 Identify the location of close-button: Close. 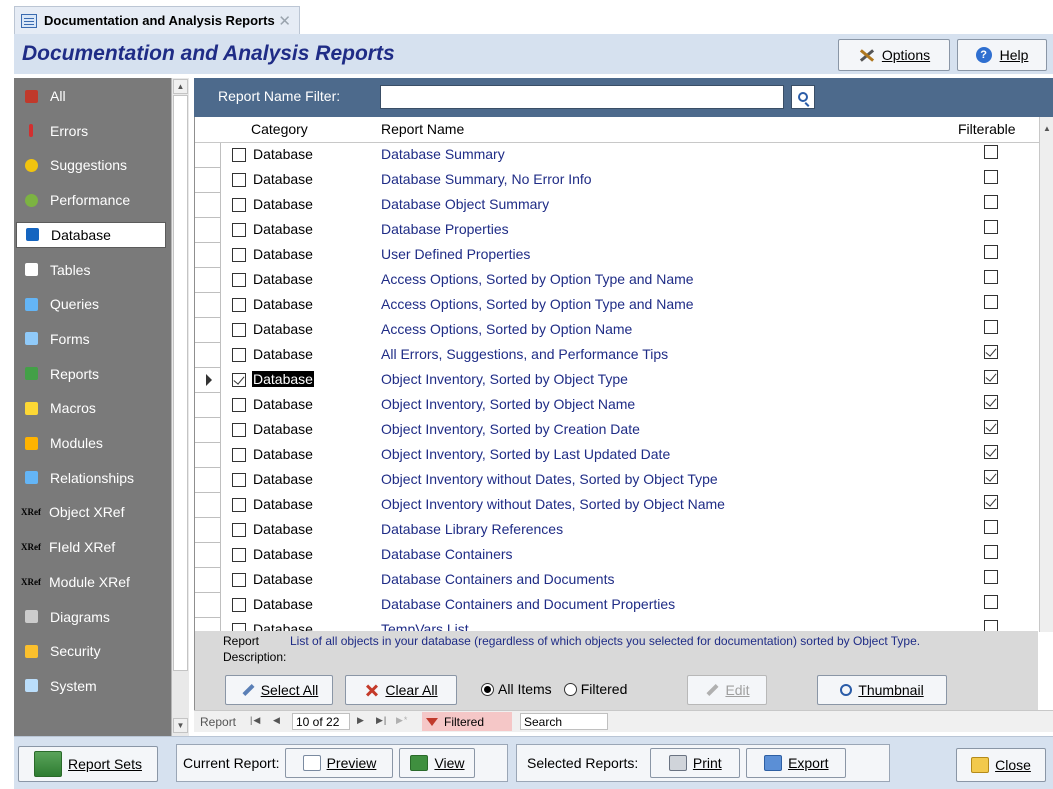
(1001, 765).